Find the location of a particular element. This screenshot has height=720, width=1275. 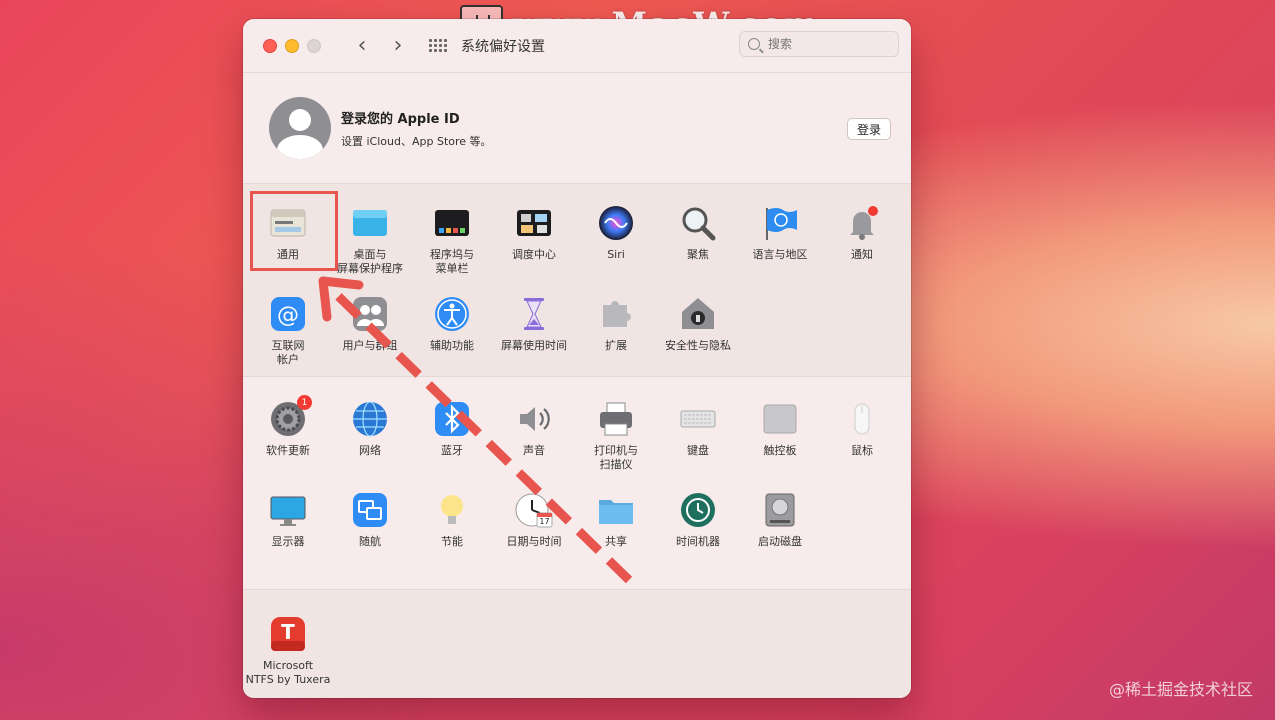

pane-label: 桌面与 屏幕保护程序 is located at coordinates (370, 261).